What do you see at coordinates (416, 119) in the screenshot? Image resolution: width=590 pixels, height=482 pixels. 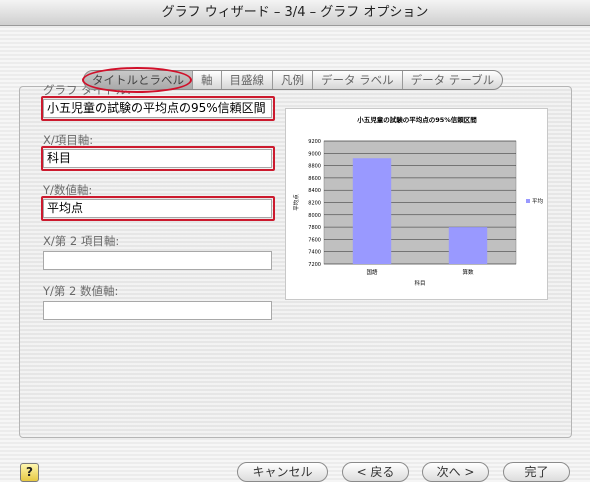 I see `chart-title: 小五児童の試験の平均点の95%信頼区間` at bounding box center [416, 119].